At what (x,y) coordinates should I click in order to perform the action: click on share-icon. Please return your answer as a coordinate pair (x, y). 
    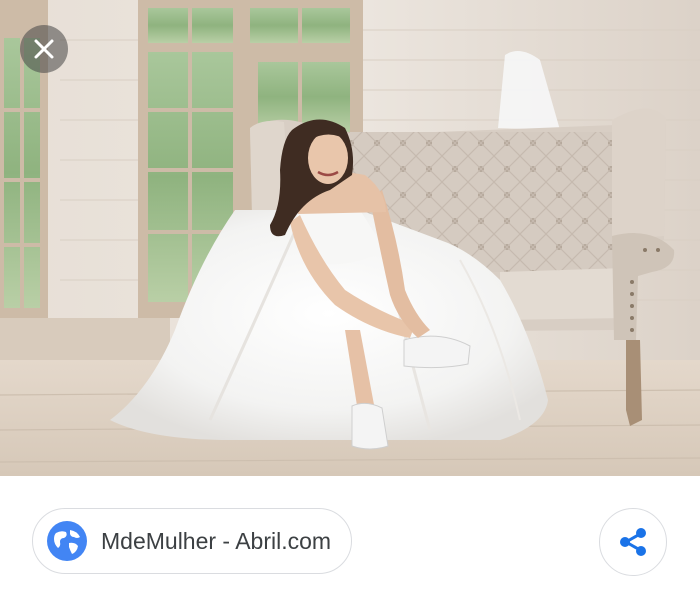
    Looking at the image, I should click on (633, 542).